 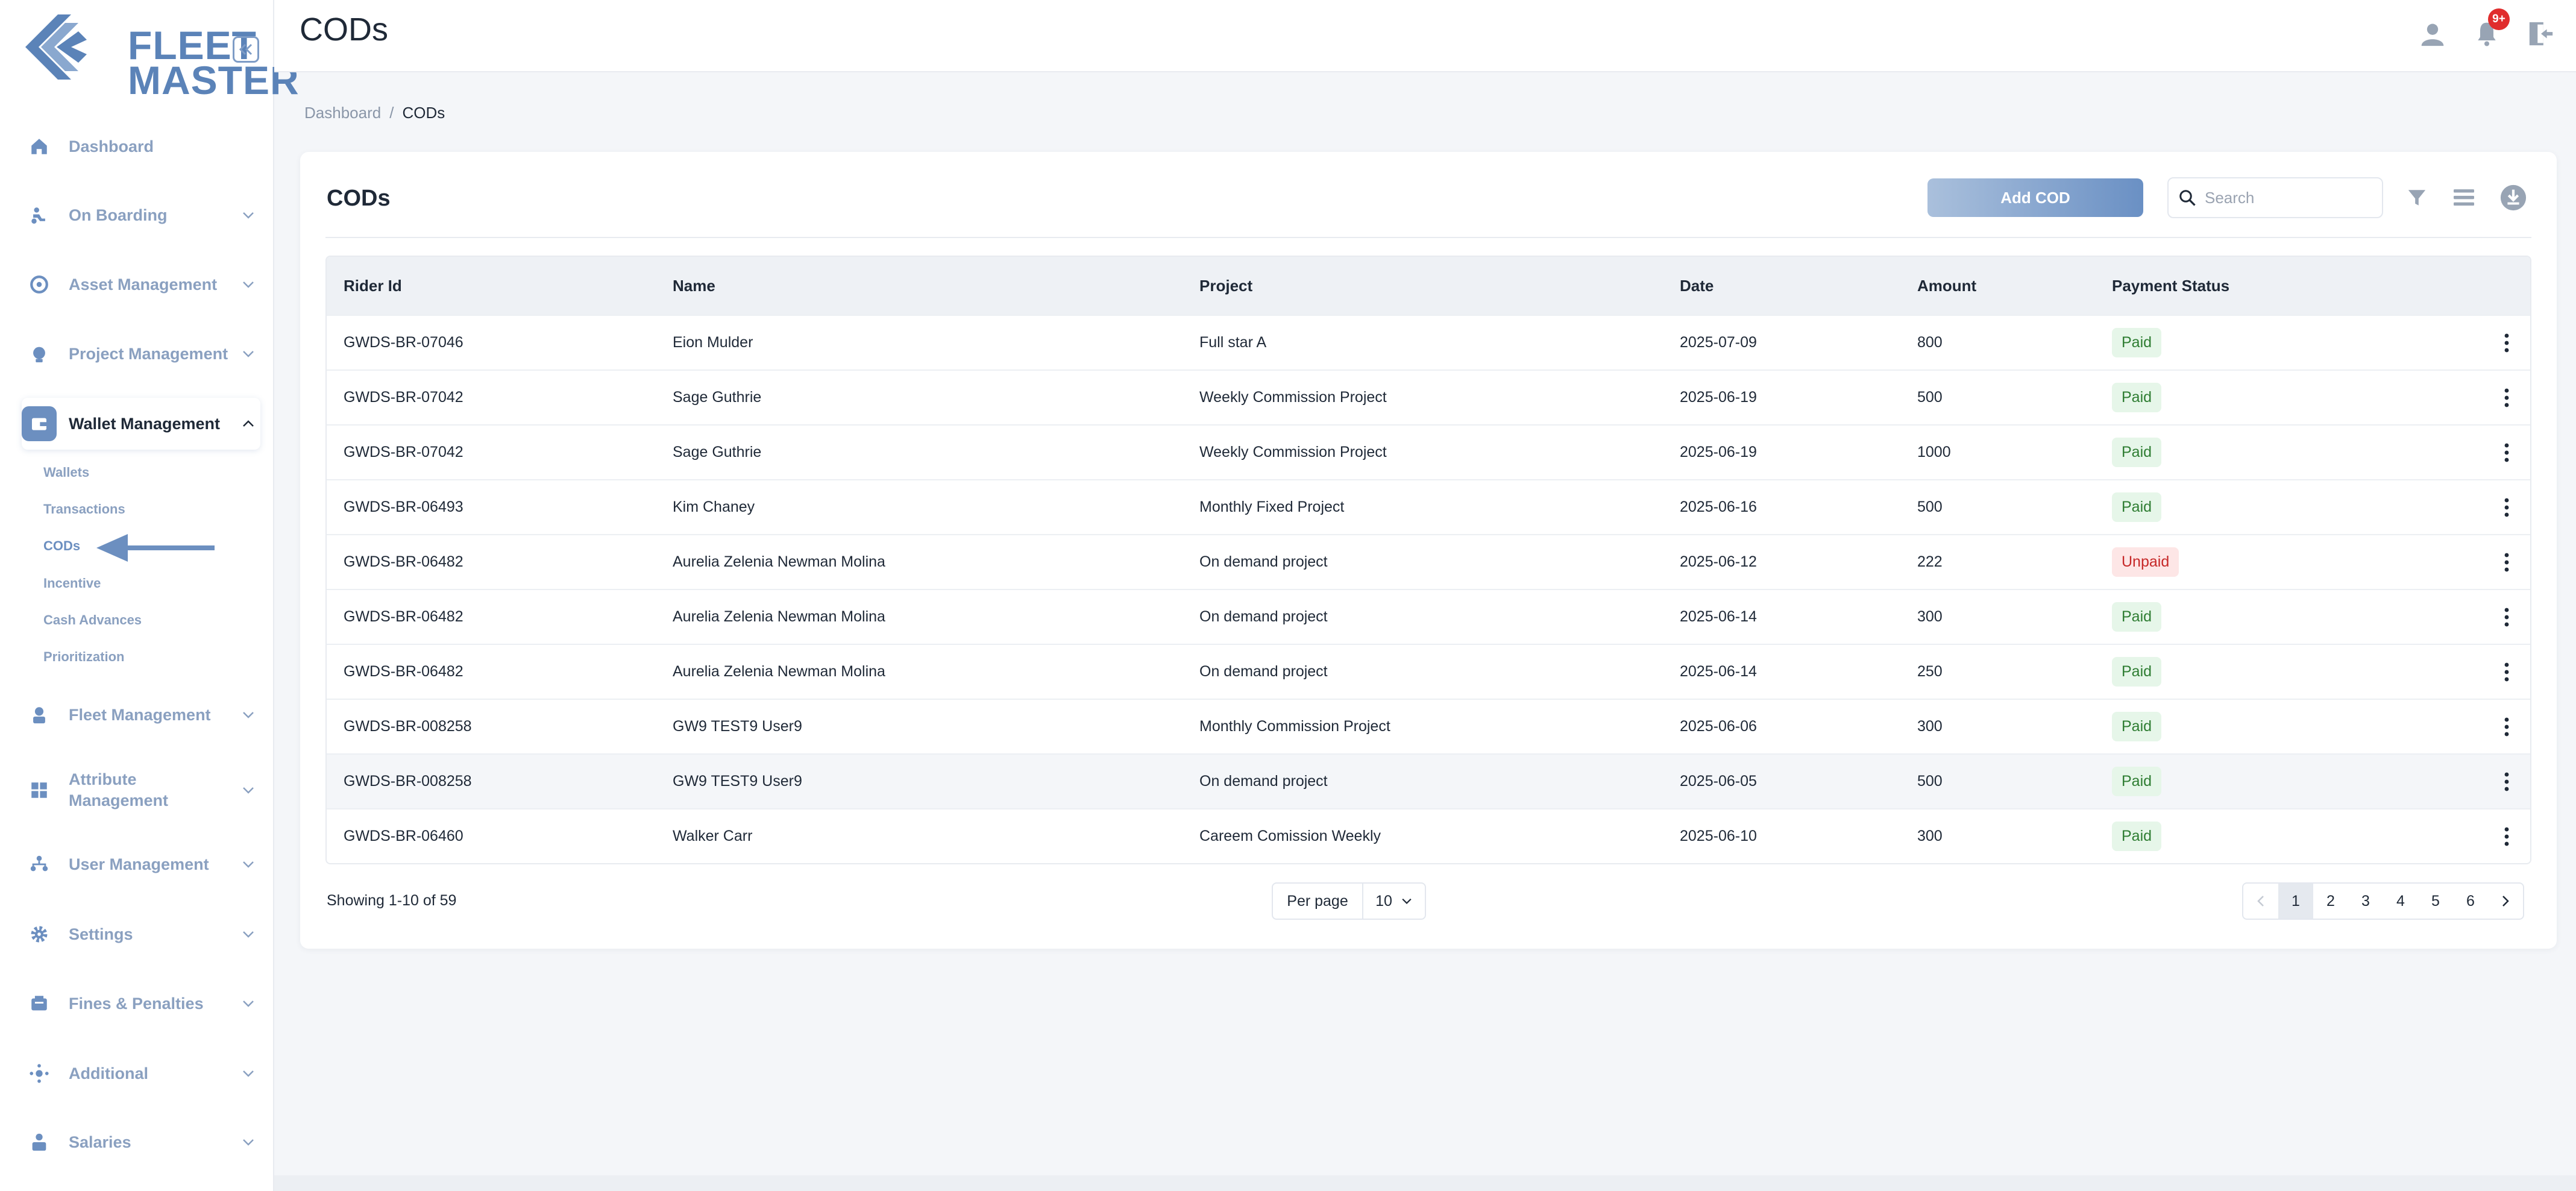 I want to click on column-header-project: Project, so click(x=1439, y=286).